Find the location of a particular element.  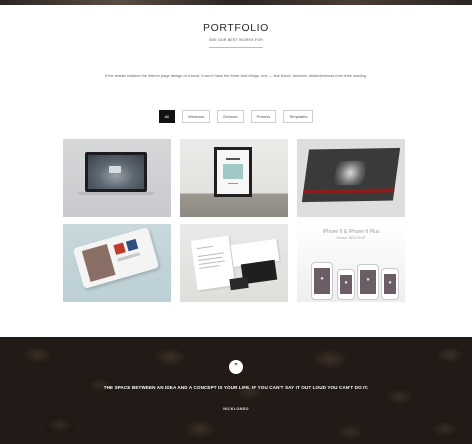

business-card-image is located at coordinates (239, 283).